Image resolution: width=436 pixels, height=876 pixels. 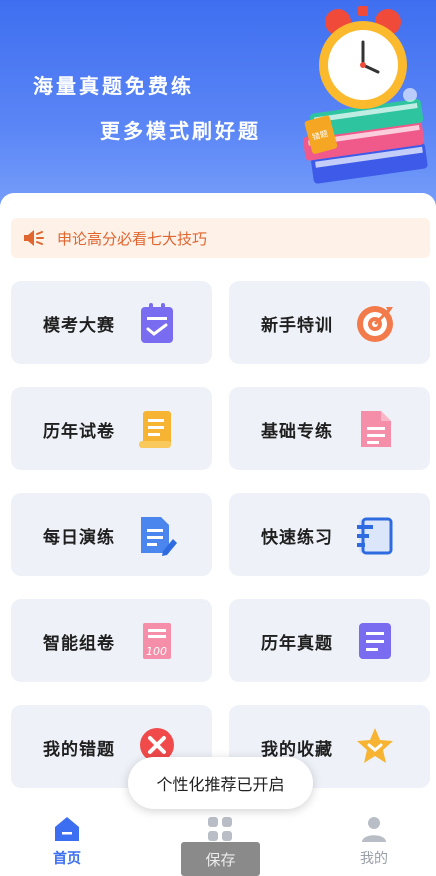 What do you see at coordinates (159, 536) in the screenshot?
I see `edit-document-icon` at bounding box center [159, 536].